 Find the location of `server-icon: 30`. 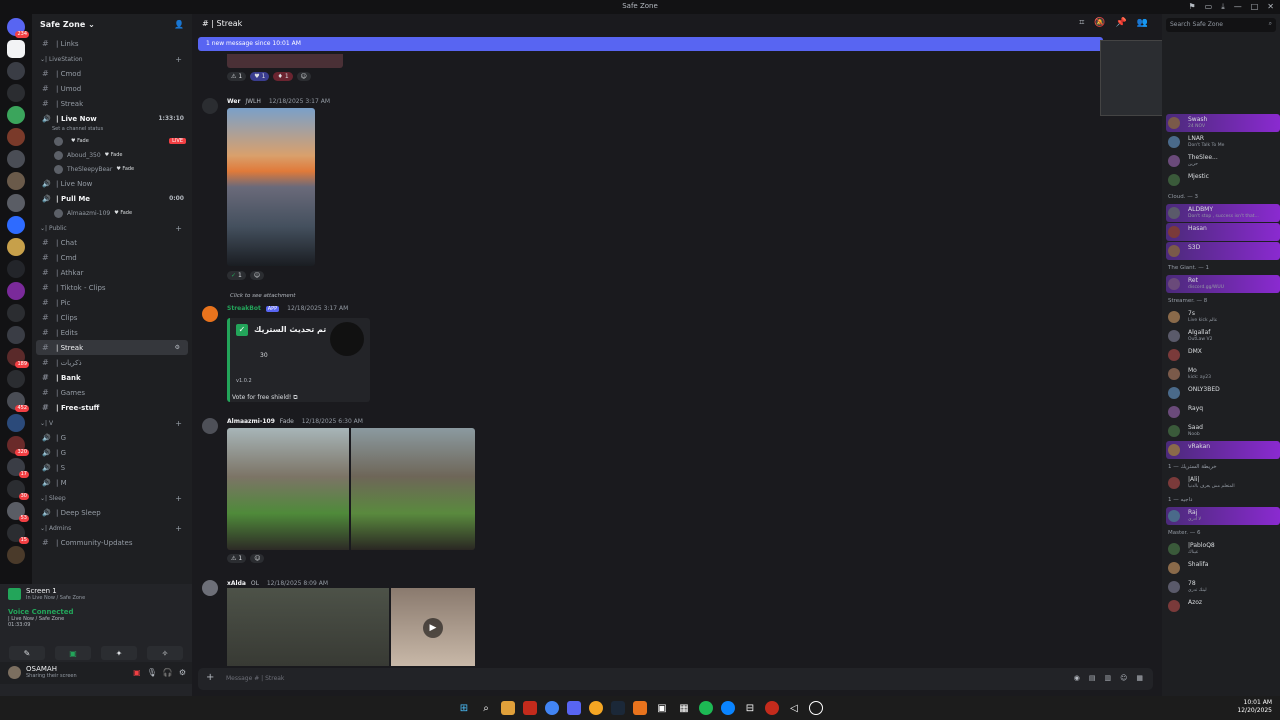

server-icon: 30 is located at coordinates (18, 490).